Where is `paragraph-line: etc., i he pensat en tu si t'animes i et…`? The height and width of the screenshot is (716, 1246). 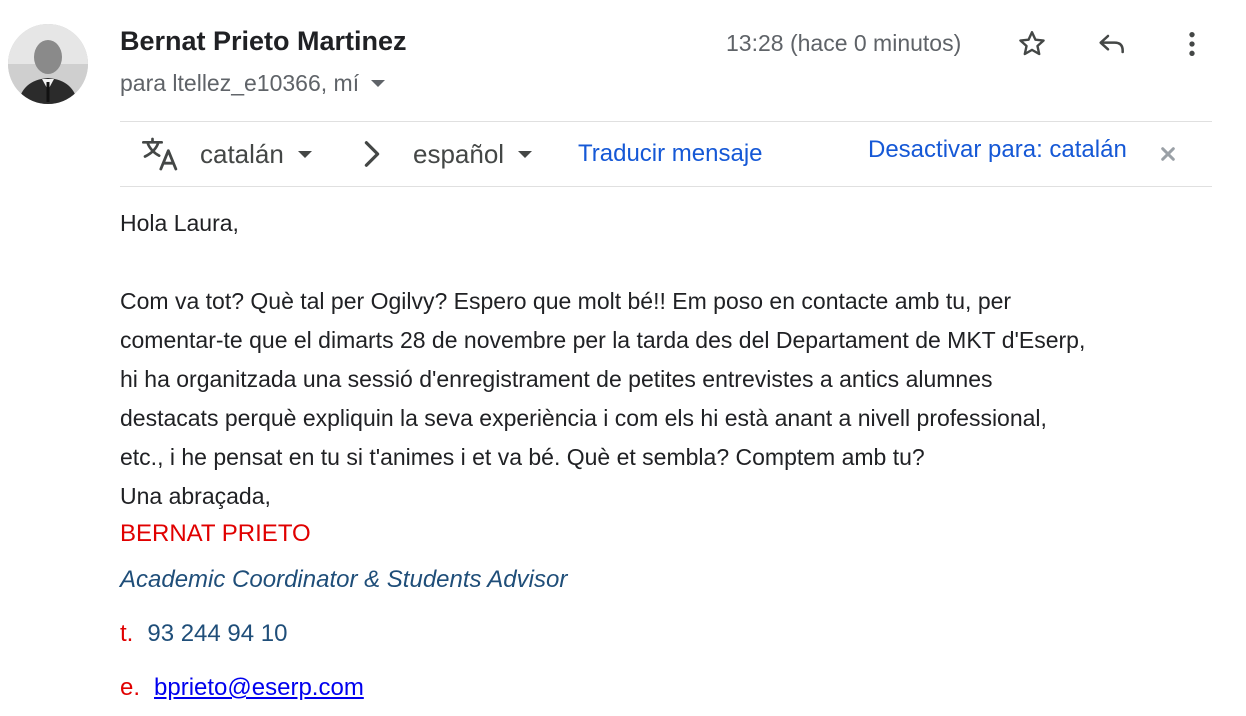
paragraph-line: etc., i he pensat en tu si t'animes i et… is located at coordinates (522, 457).